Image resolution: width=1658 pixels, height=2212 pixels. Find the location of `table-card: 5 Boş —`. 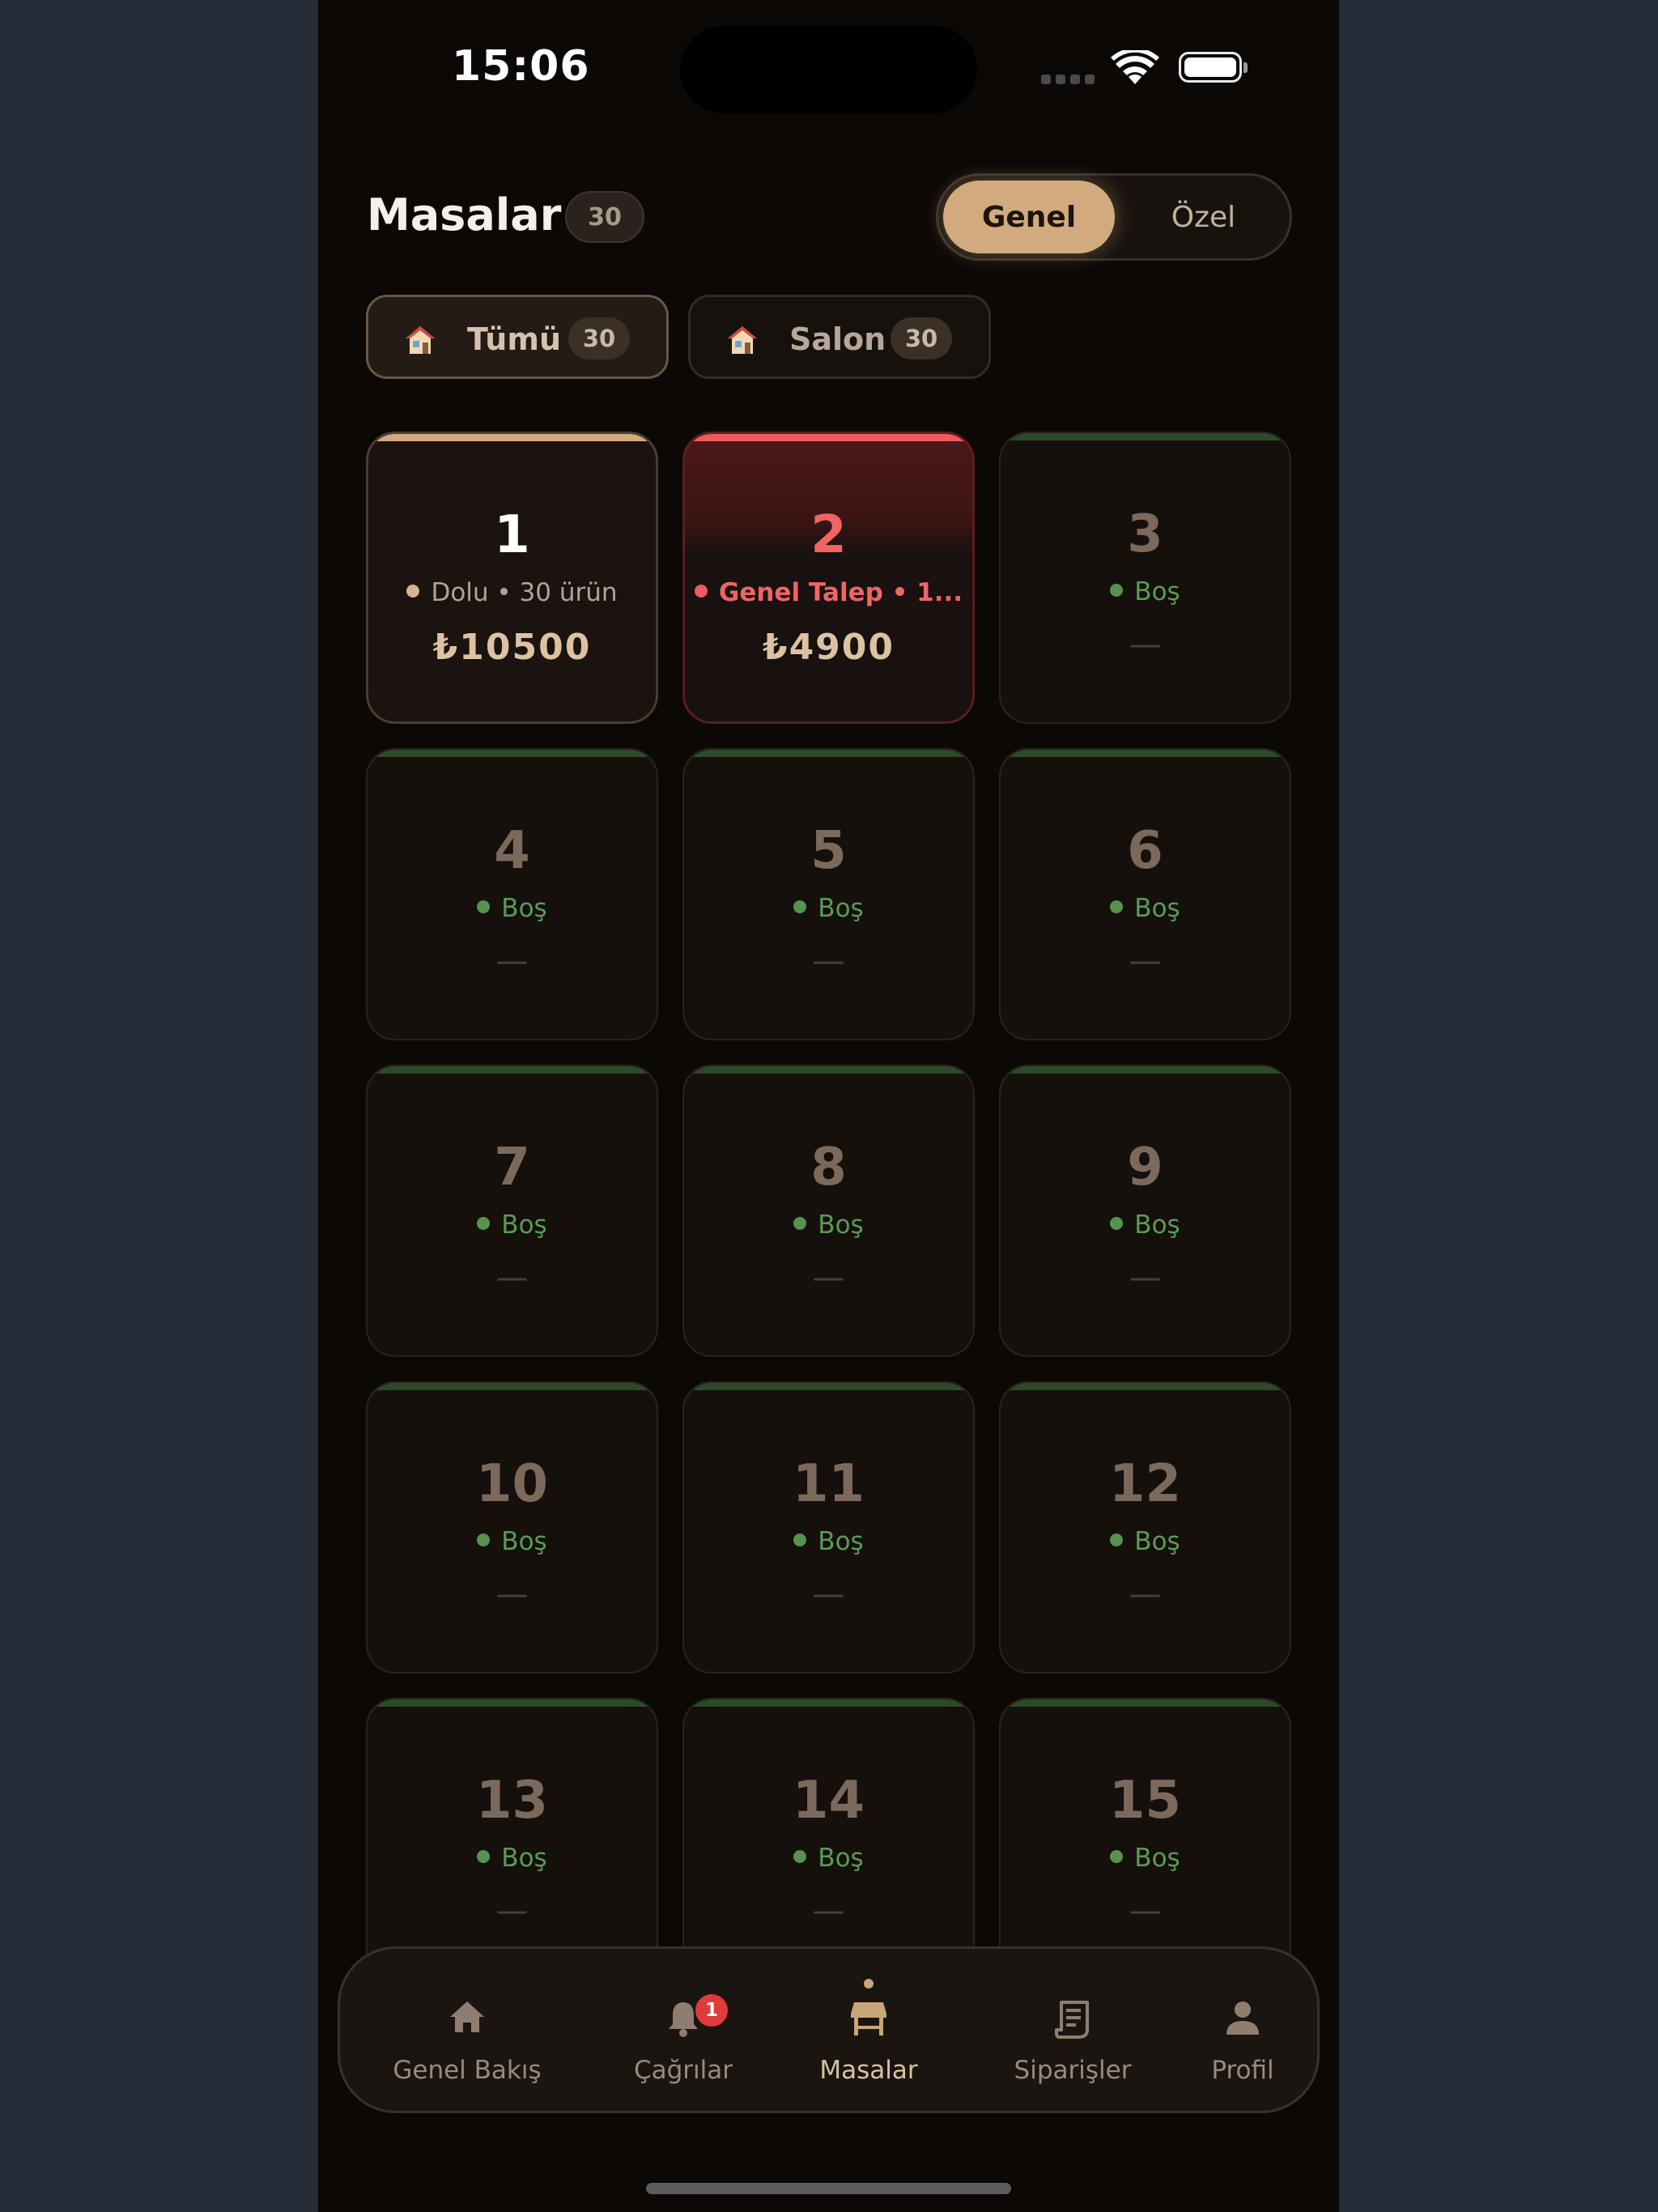

table-card: 5 Boş — is located at coordinates (828, 894).